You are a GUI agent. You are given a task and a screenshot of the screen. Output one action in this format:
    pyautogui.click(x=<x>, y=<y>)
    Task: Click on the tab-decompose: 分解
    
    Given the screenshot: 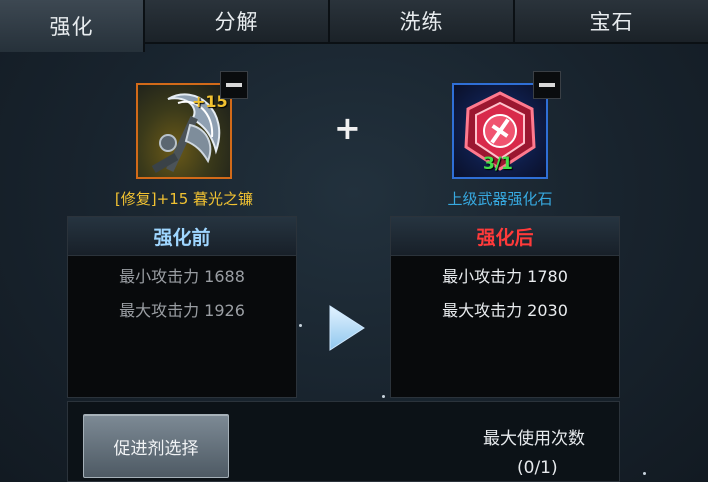 What is the action you would take?
    pyautogui.click(x=237, y=22)
    